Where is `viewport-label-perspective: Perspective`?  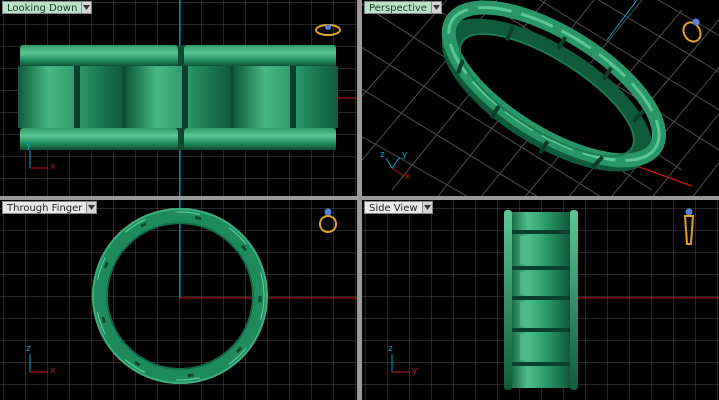 viewport-label-perspective: Perspective is located at coordinates (403, 7).